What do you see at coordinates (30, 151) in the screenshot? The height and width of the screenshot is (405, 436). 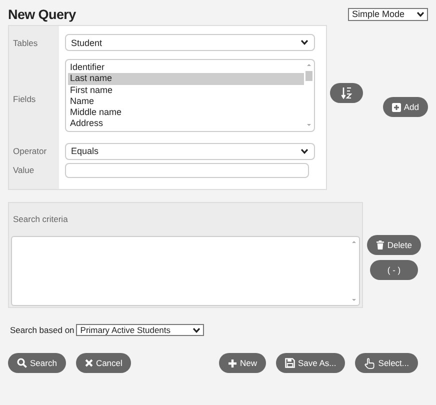 I see `field-label: Operator` at bounding box center [30, 151].